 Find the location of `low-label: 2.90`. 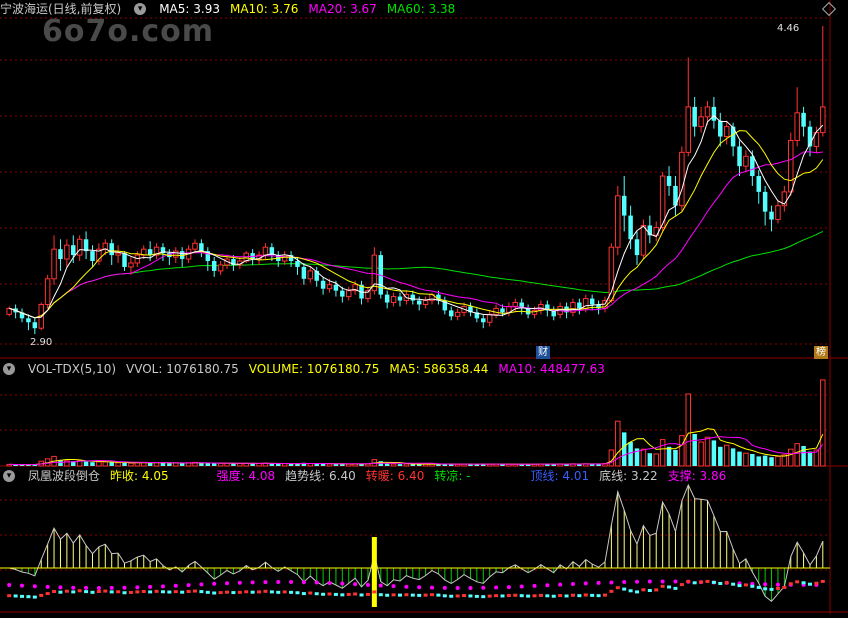

low-label: 2.90 is located at coordinates (41, 342).